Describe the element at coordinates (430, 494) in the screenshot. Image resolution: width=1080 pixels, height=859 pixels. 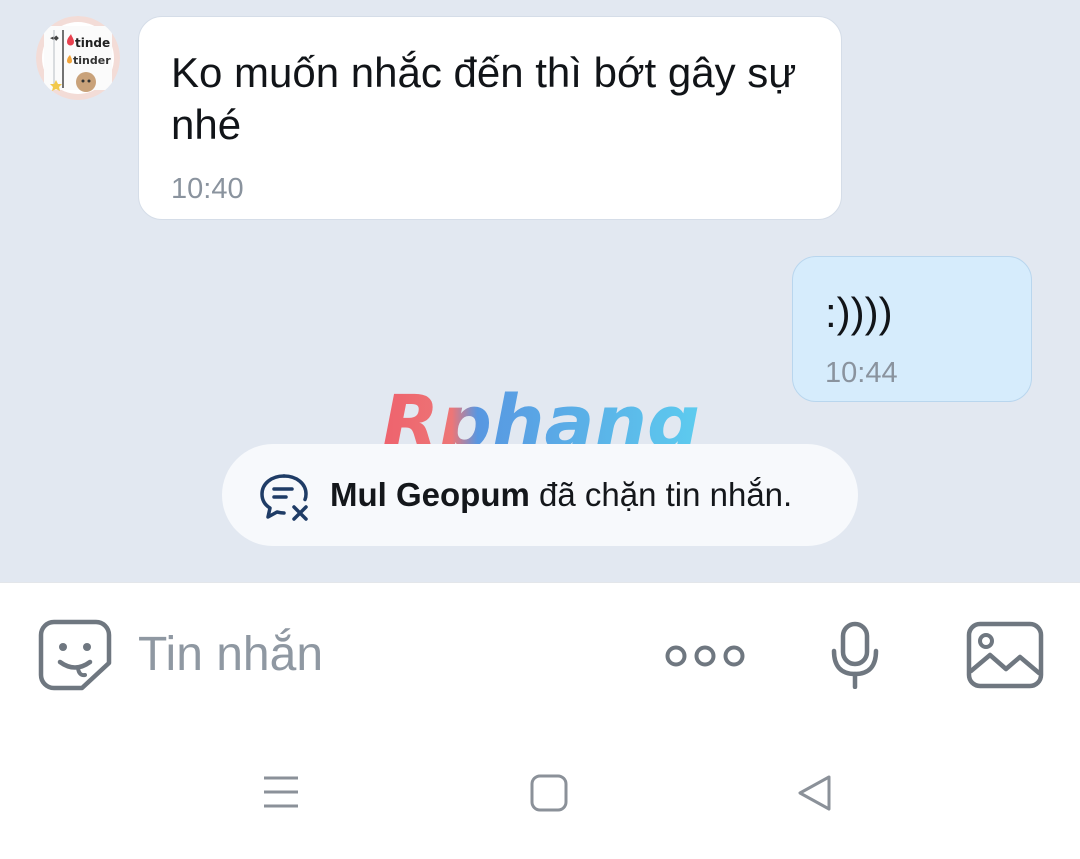
I see `contact-name: Mul Geopum` at that location.